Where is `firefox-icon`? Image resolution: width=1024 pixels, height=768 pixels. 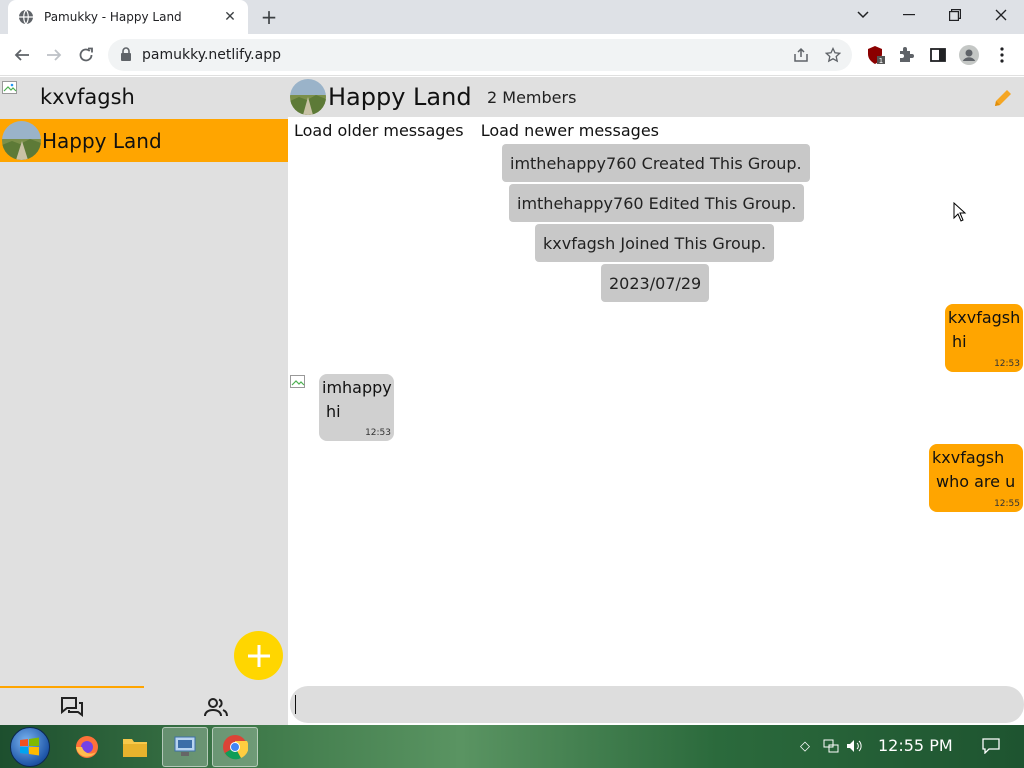 firefox-icon is located at coordinates (87, 747).